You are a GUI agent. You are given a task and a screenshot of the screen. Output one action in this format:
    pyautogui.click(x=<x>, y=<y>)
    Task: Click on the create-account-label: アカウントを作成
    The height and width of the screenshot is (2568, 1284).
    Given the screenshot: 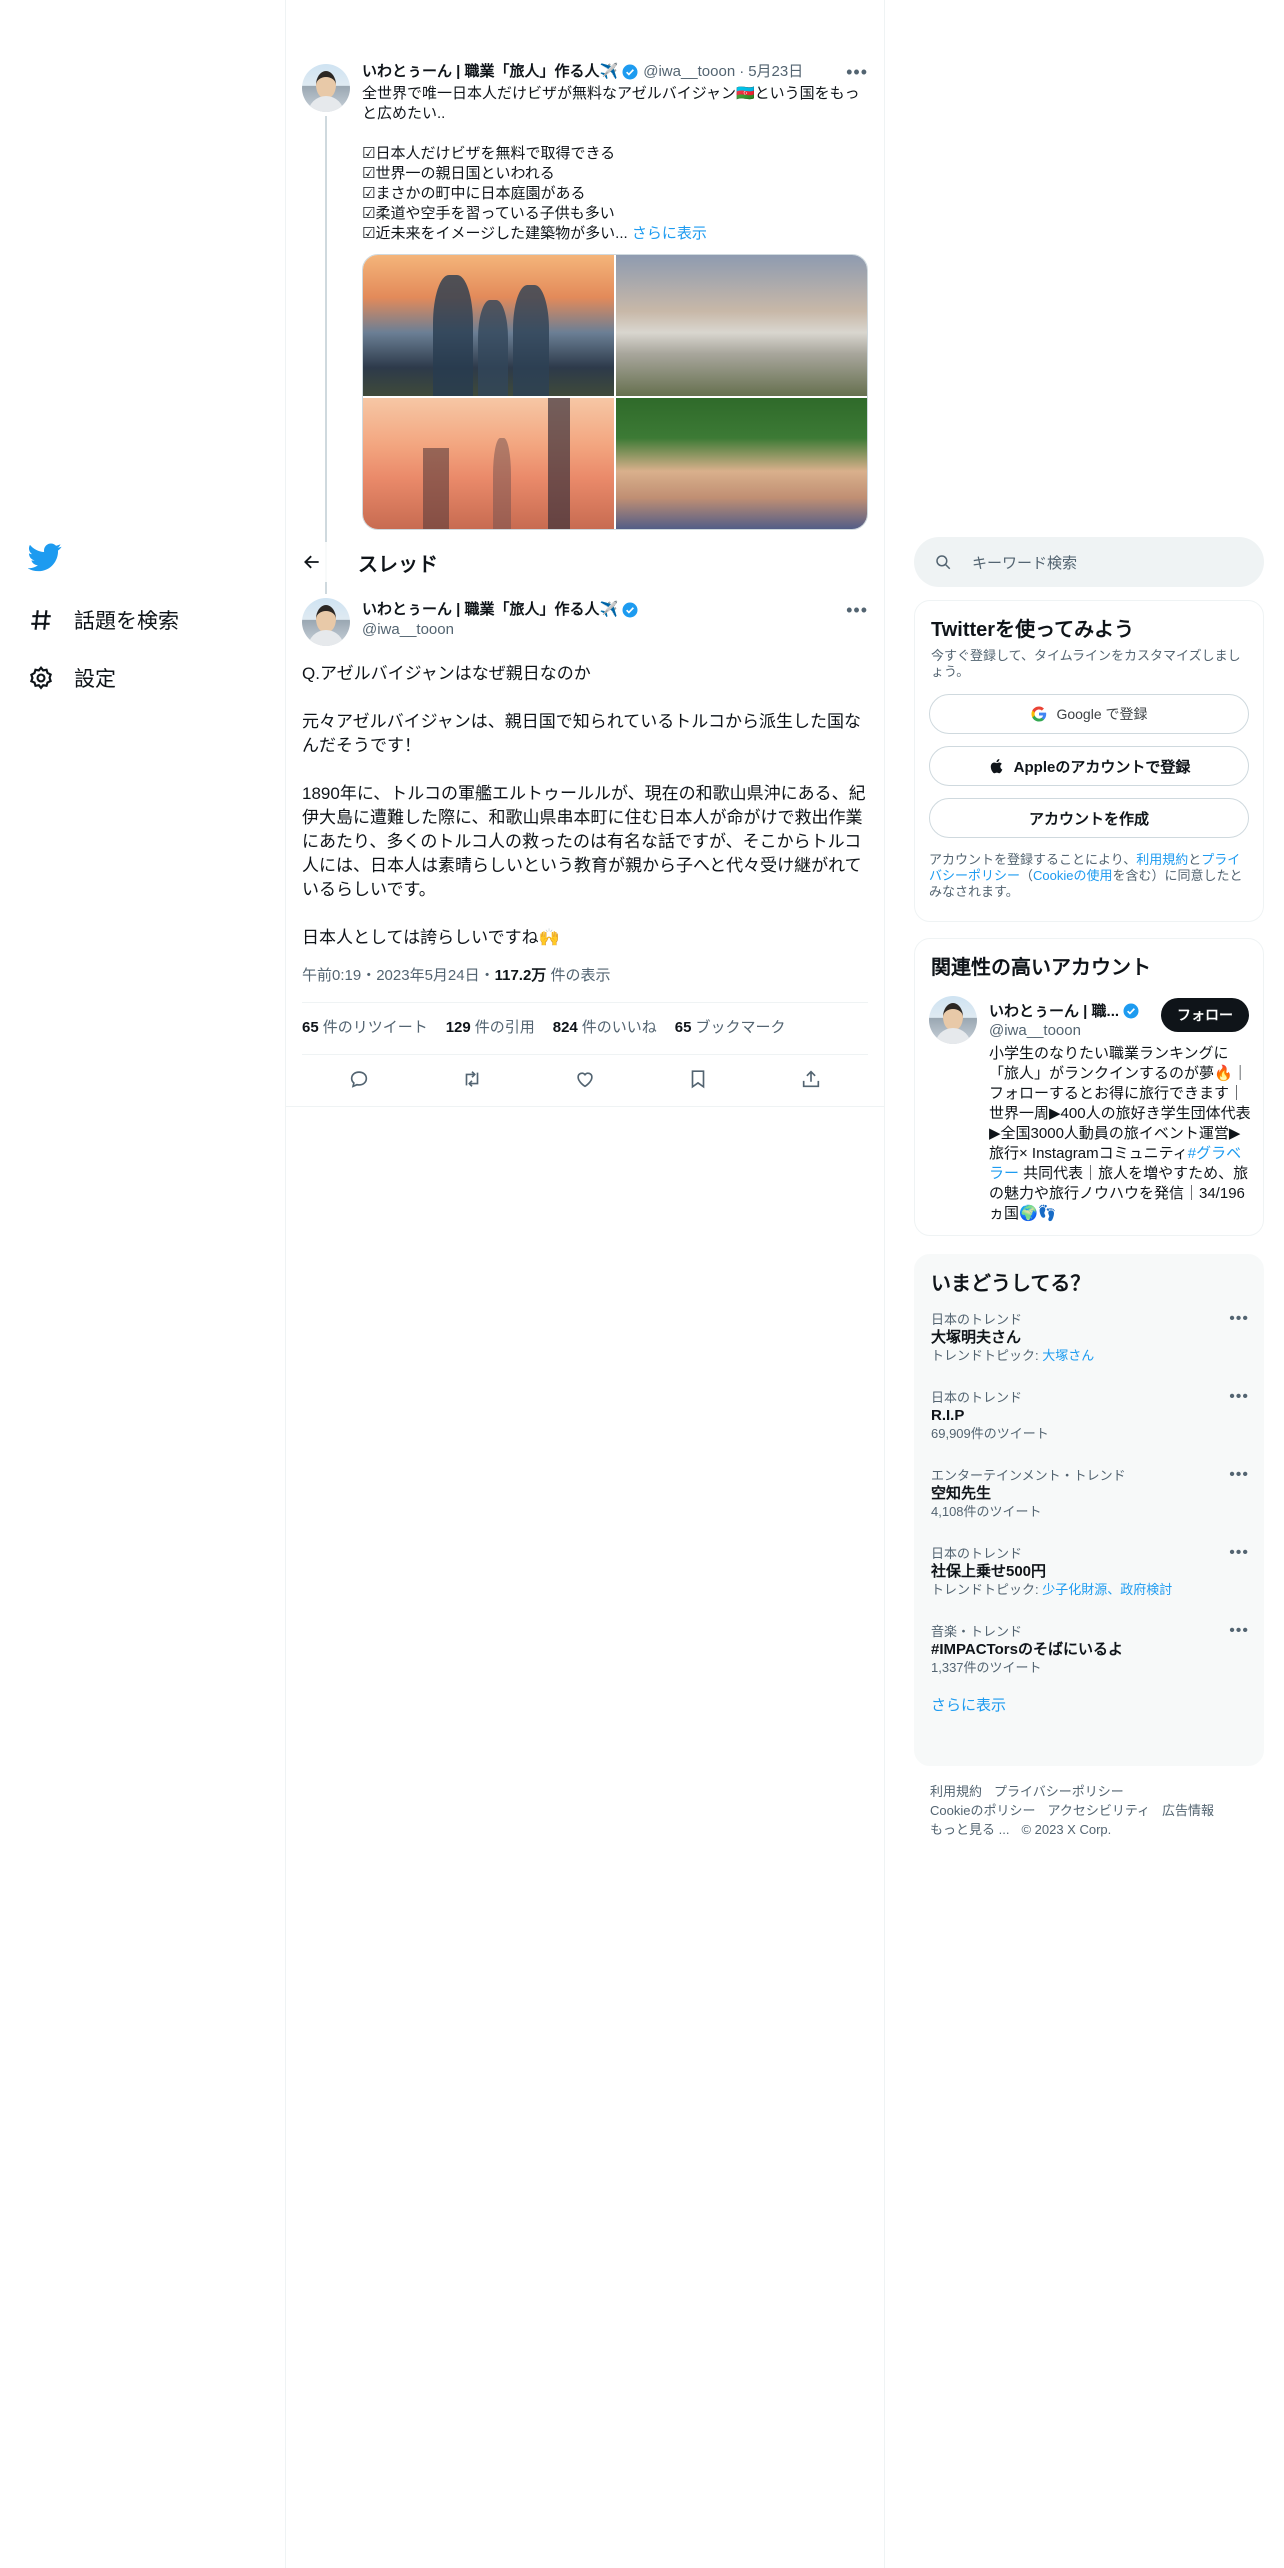 What is the action you would take?
    pyautogui.click(x=1088, y=819)
    